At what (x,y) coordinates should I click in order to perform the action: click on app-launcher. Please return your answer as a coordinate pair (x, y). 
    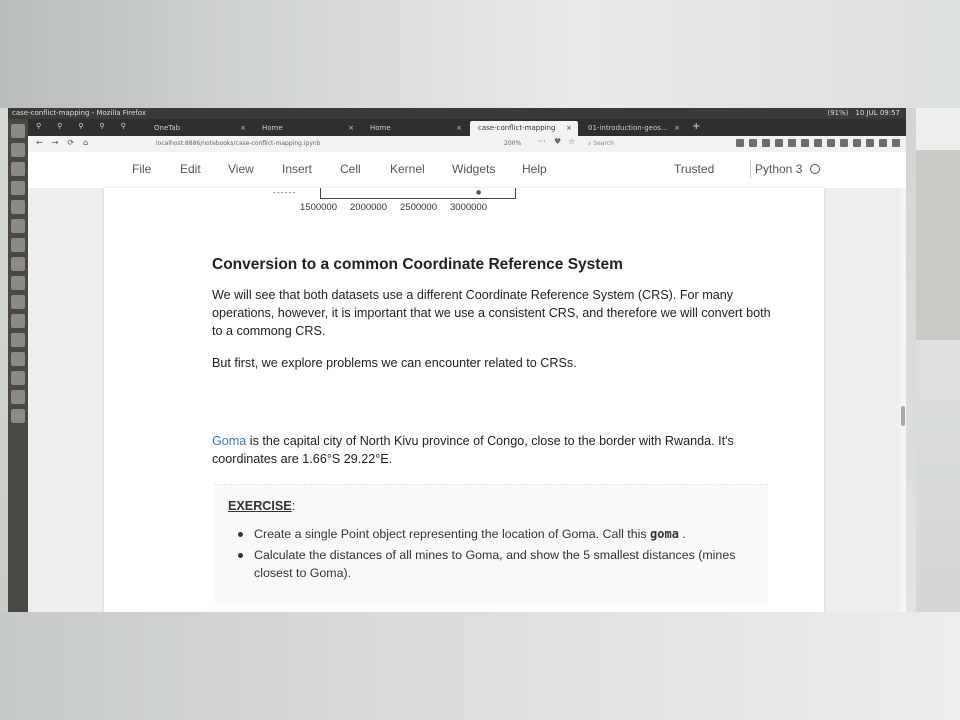
    Looking at the image, I should click on (18, 365).